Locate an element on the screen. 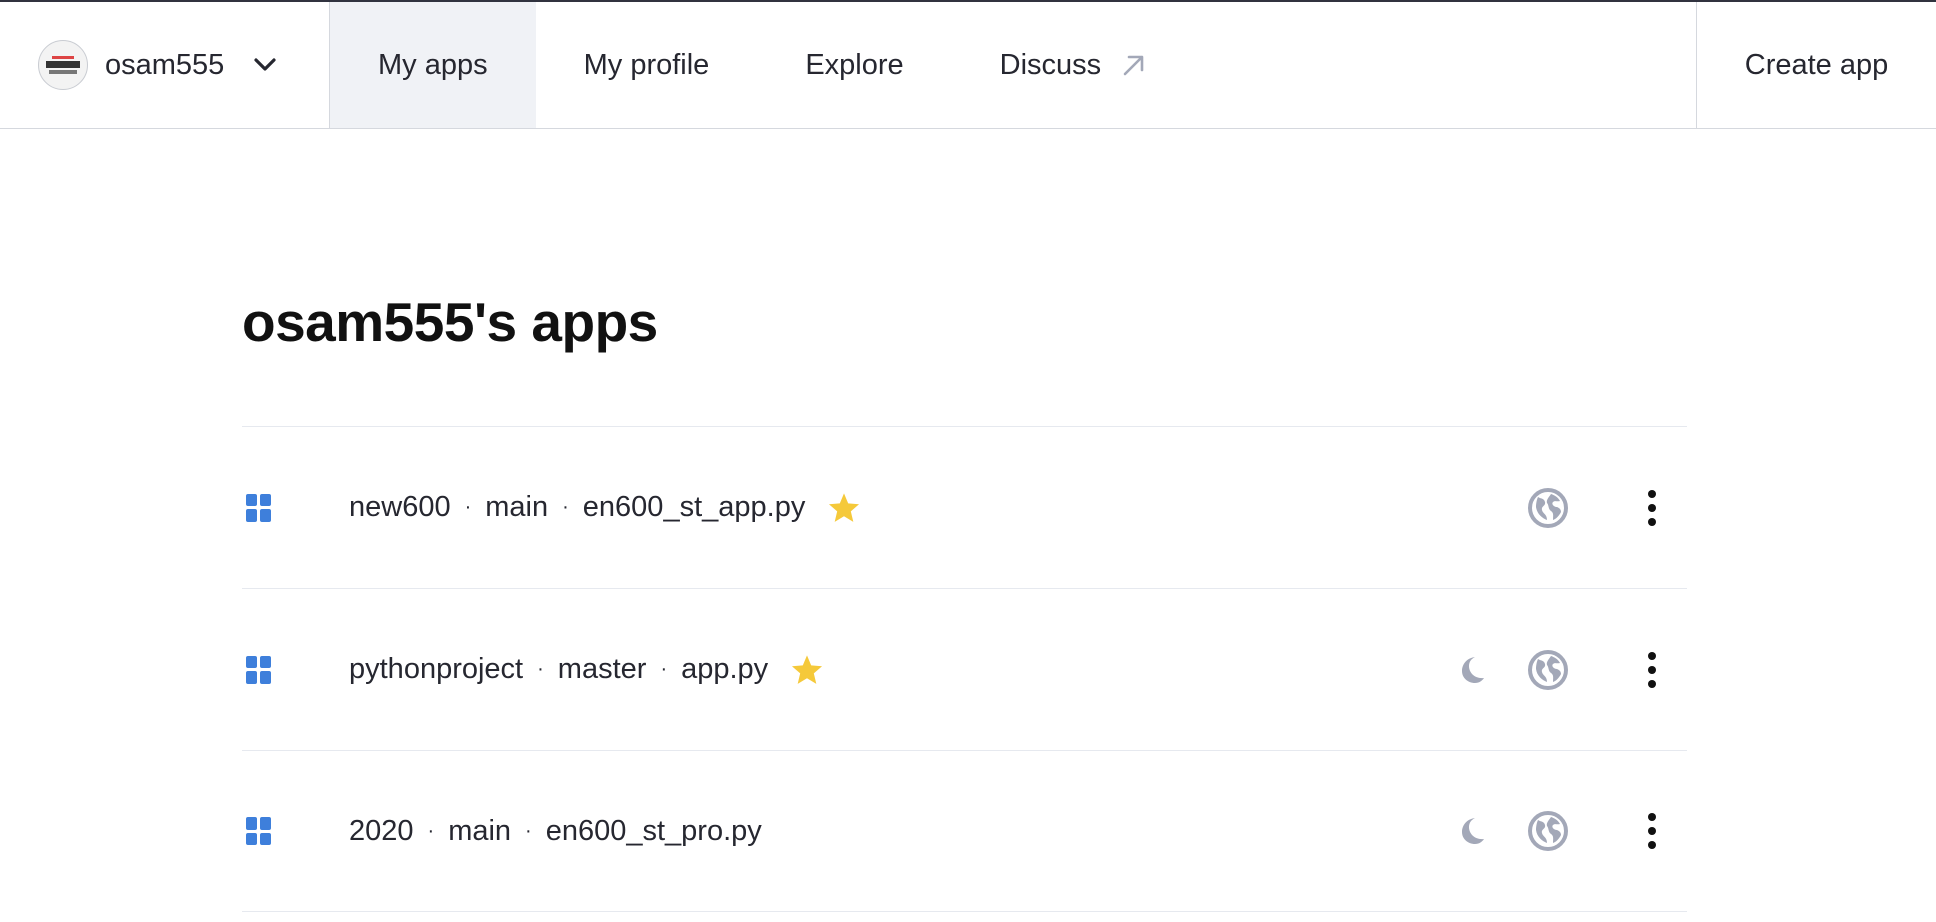 The width and height of the screenshot is (1936, 922). tab-label: Explore is located at coordinates (854, 64).